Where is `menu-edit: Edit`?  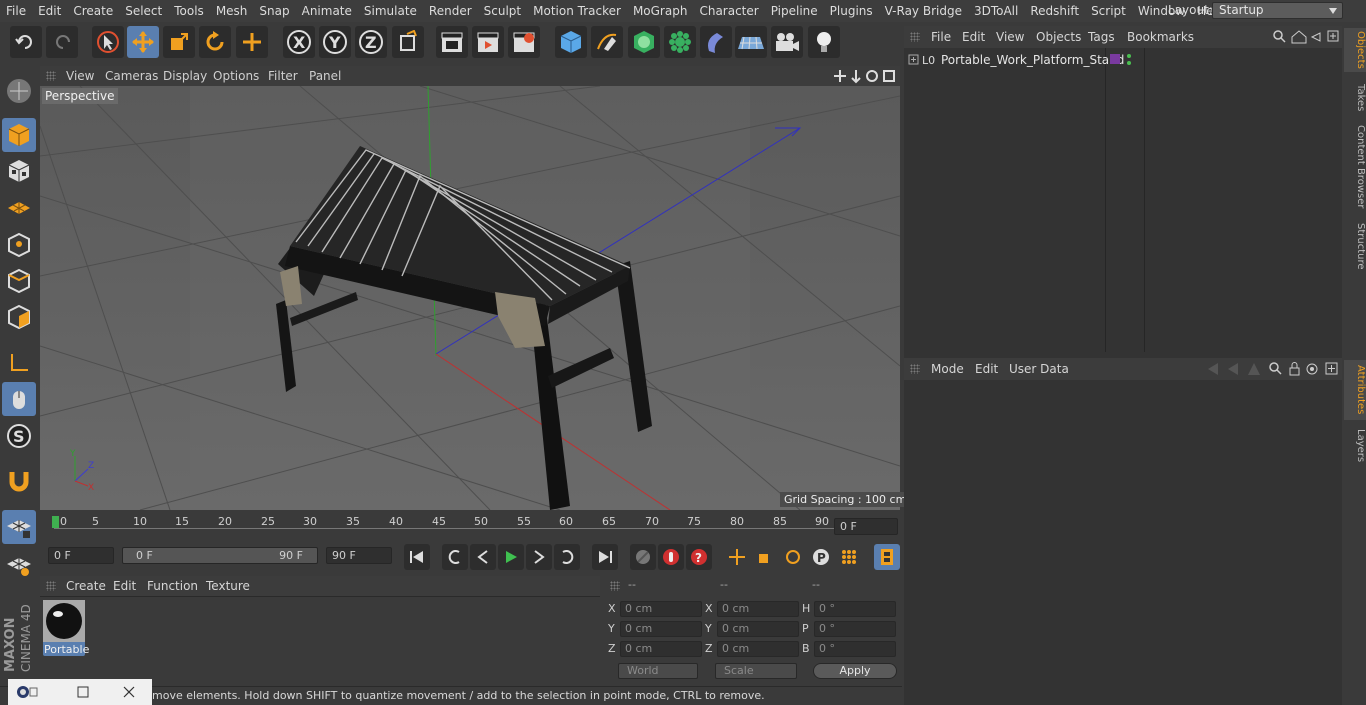
menu-edit: Edit is located at coordinates (49, 11).